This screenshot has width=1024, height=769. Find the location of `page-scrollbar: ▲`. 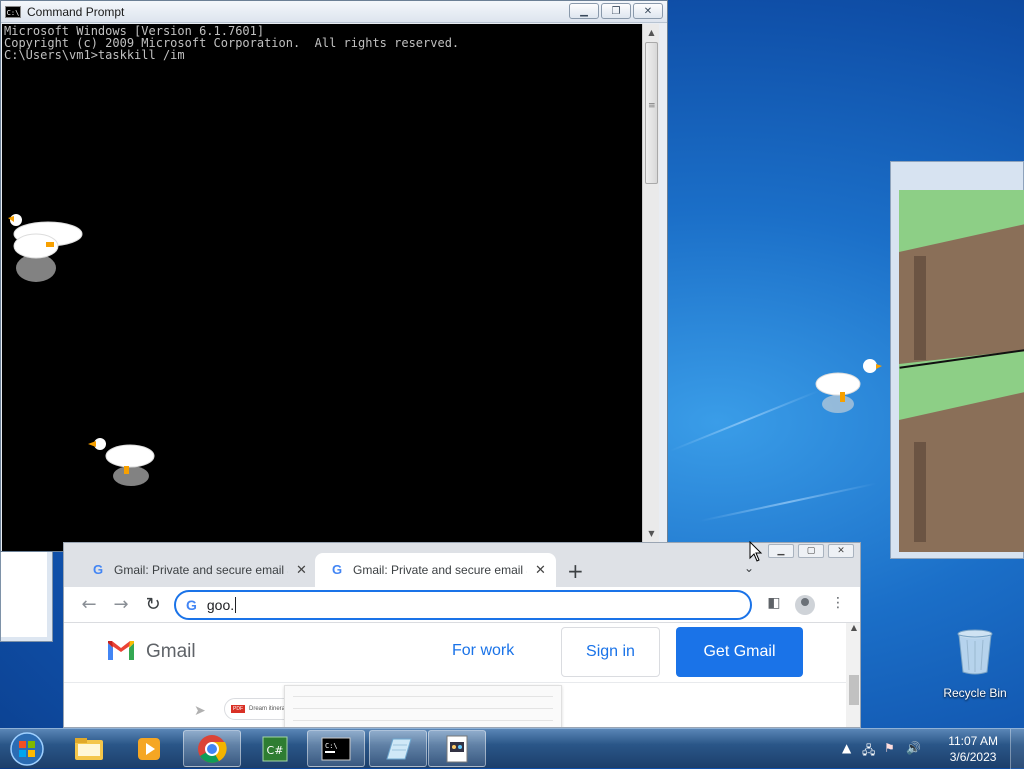

page-scrollbar: ▲ is located at coordinates (853, 675).